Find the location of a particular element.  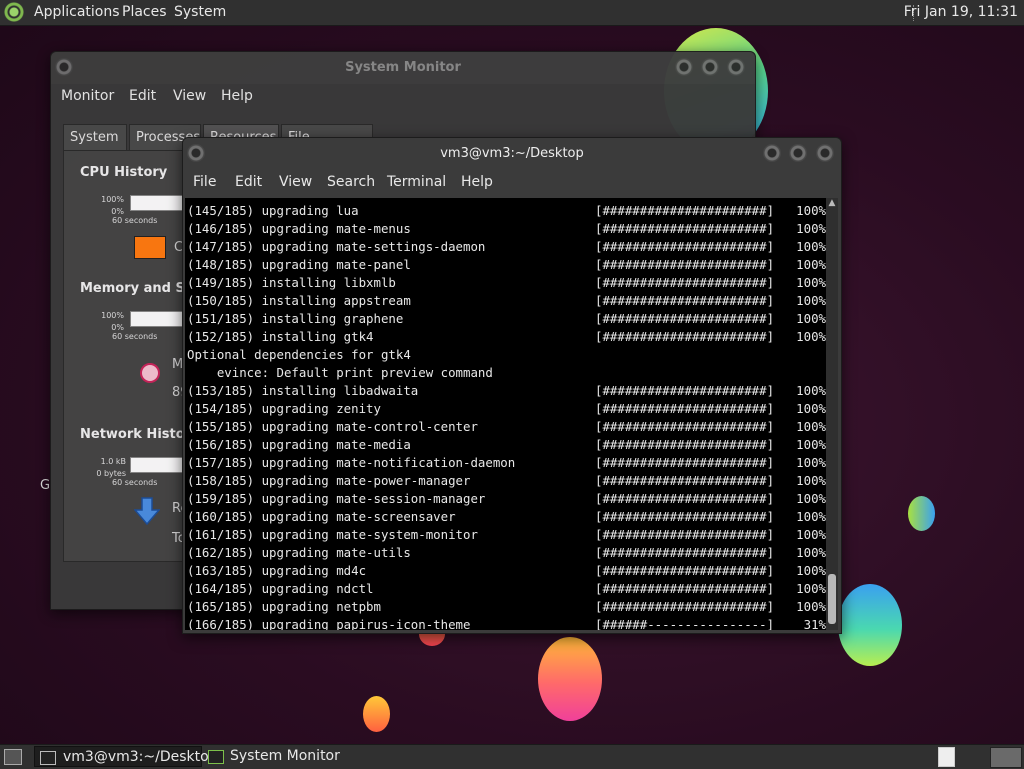

system-monitor-titlebar: System Monitor is located at coordinates (403, 68).